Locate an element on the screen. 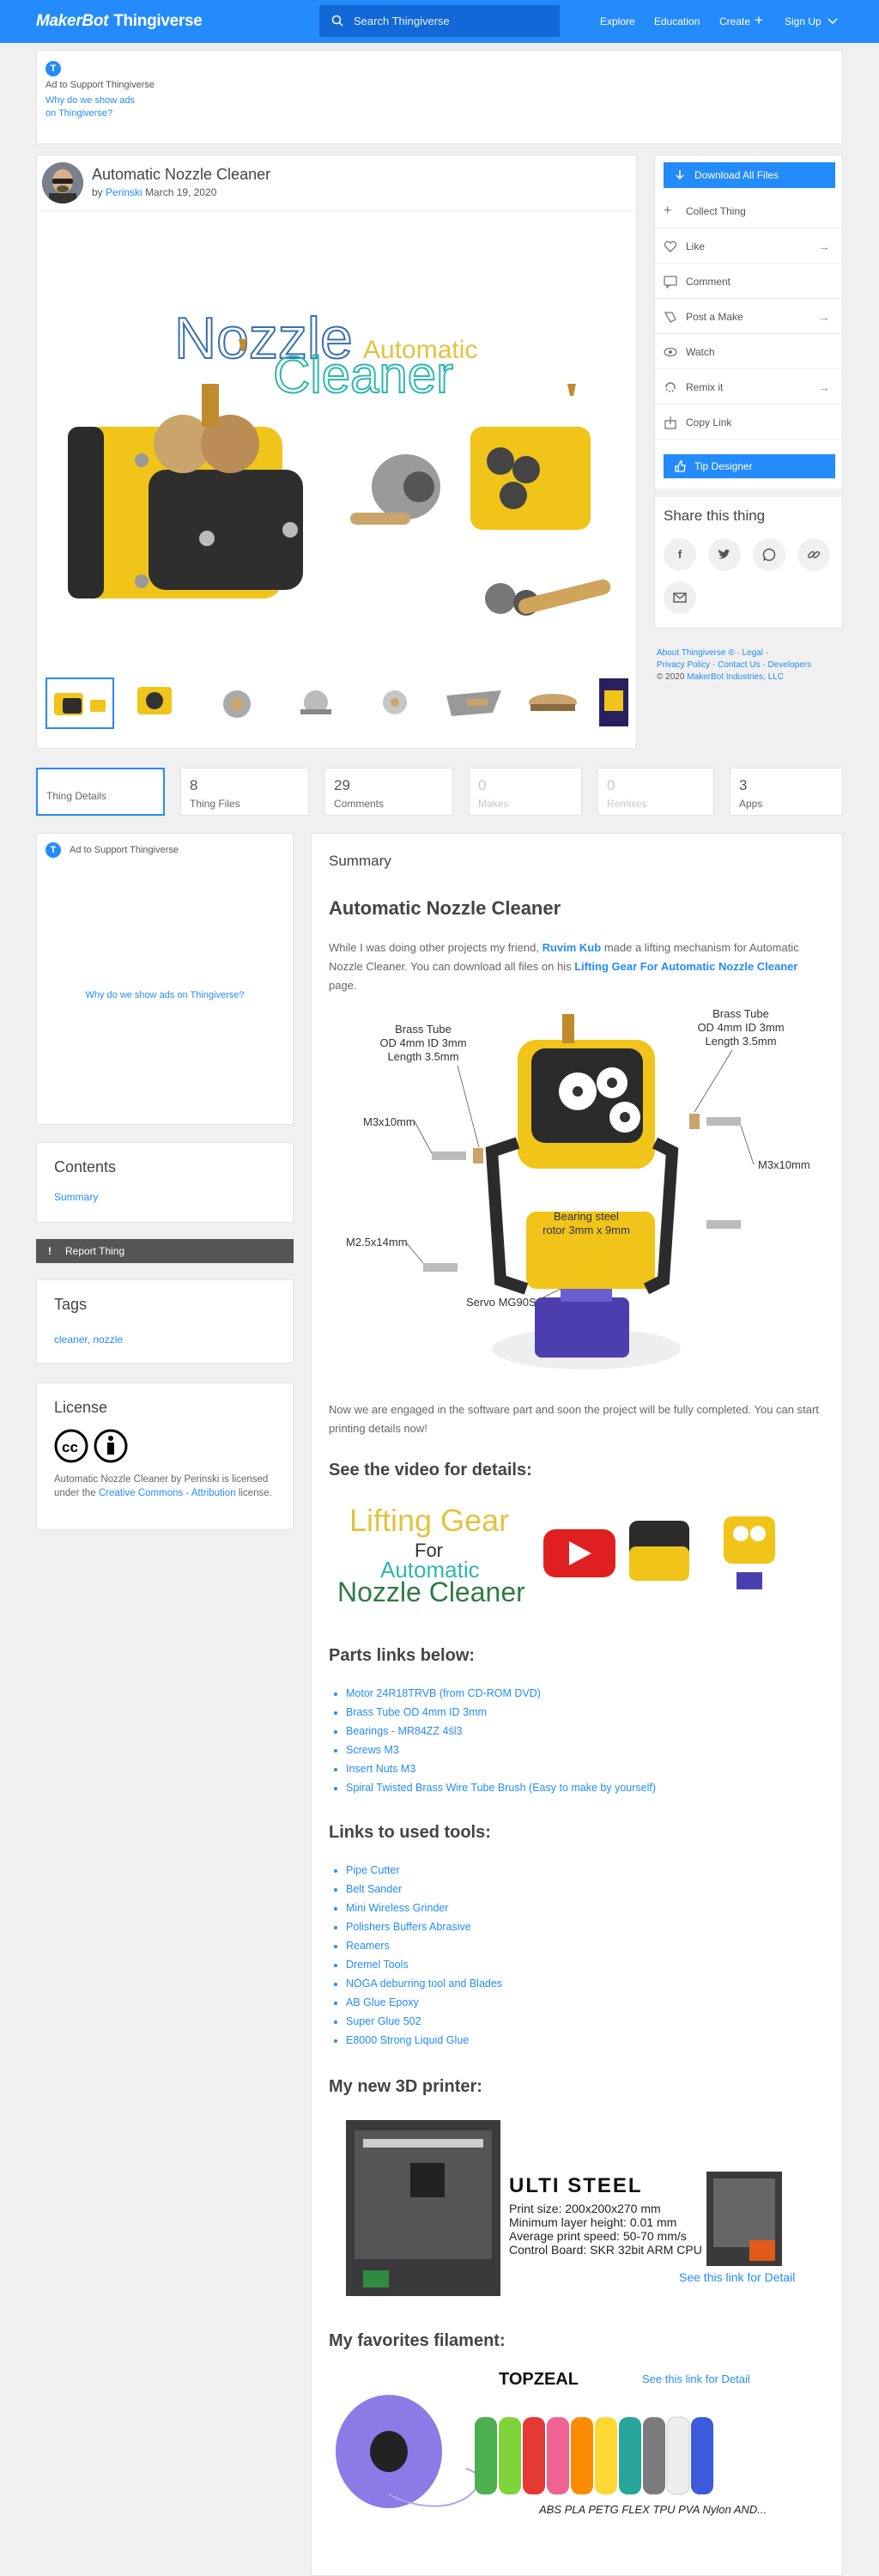 This screenshot has width=879, height=2576. developers-link: Developers is located at coordinates (790, 665).